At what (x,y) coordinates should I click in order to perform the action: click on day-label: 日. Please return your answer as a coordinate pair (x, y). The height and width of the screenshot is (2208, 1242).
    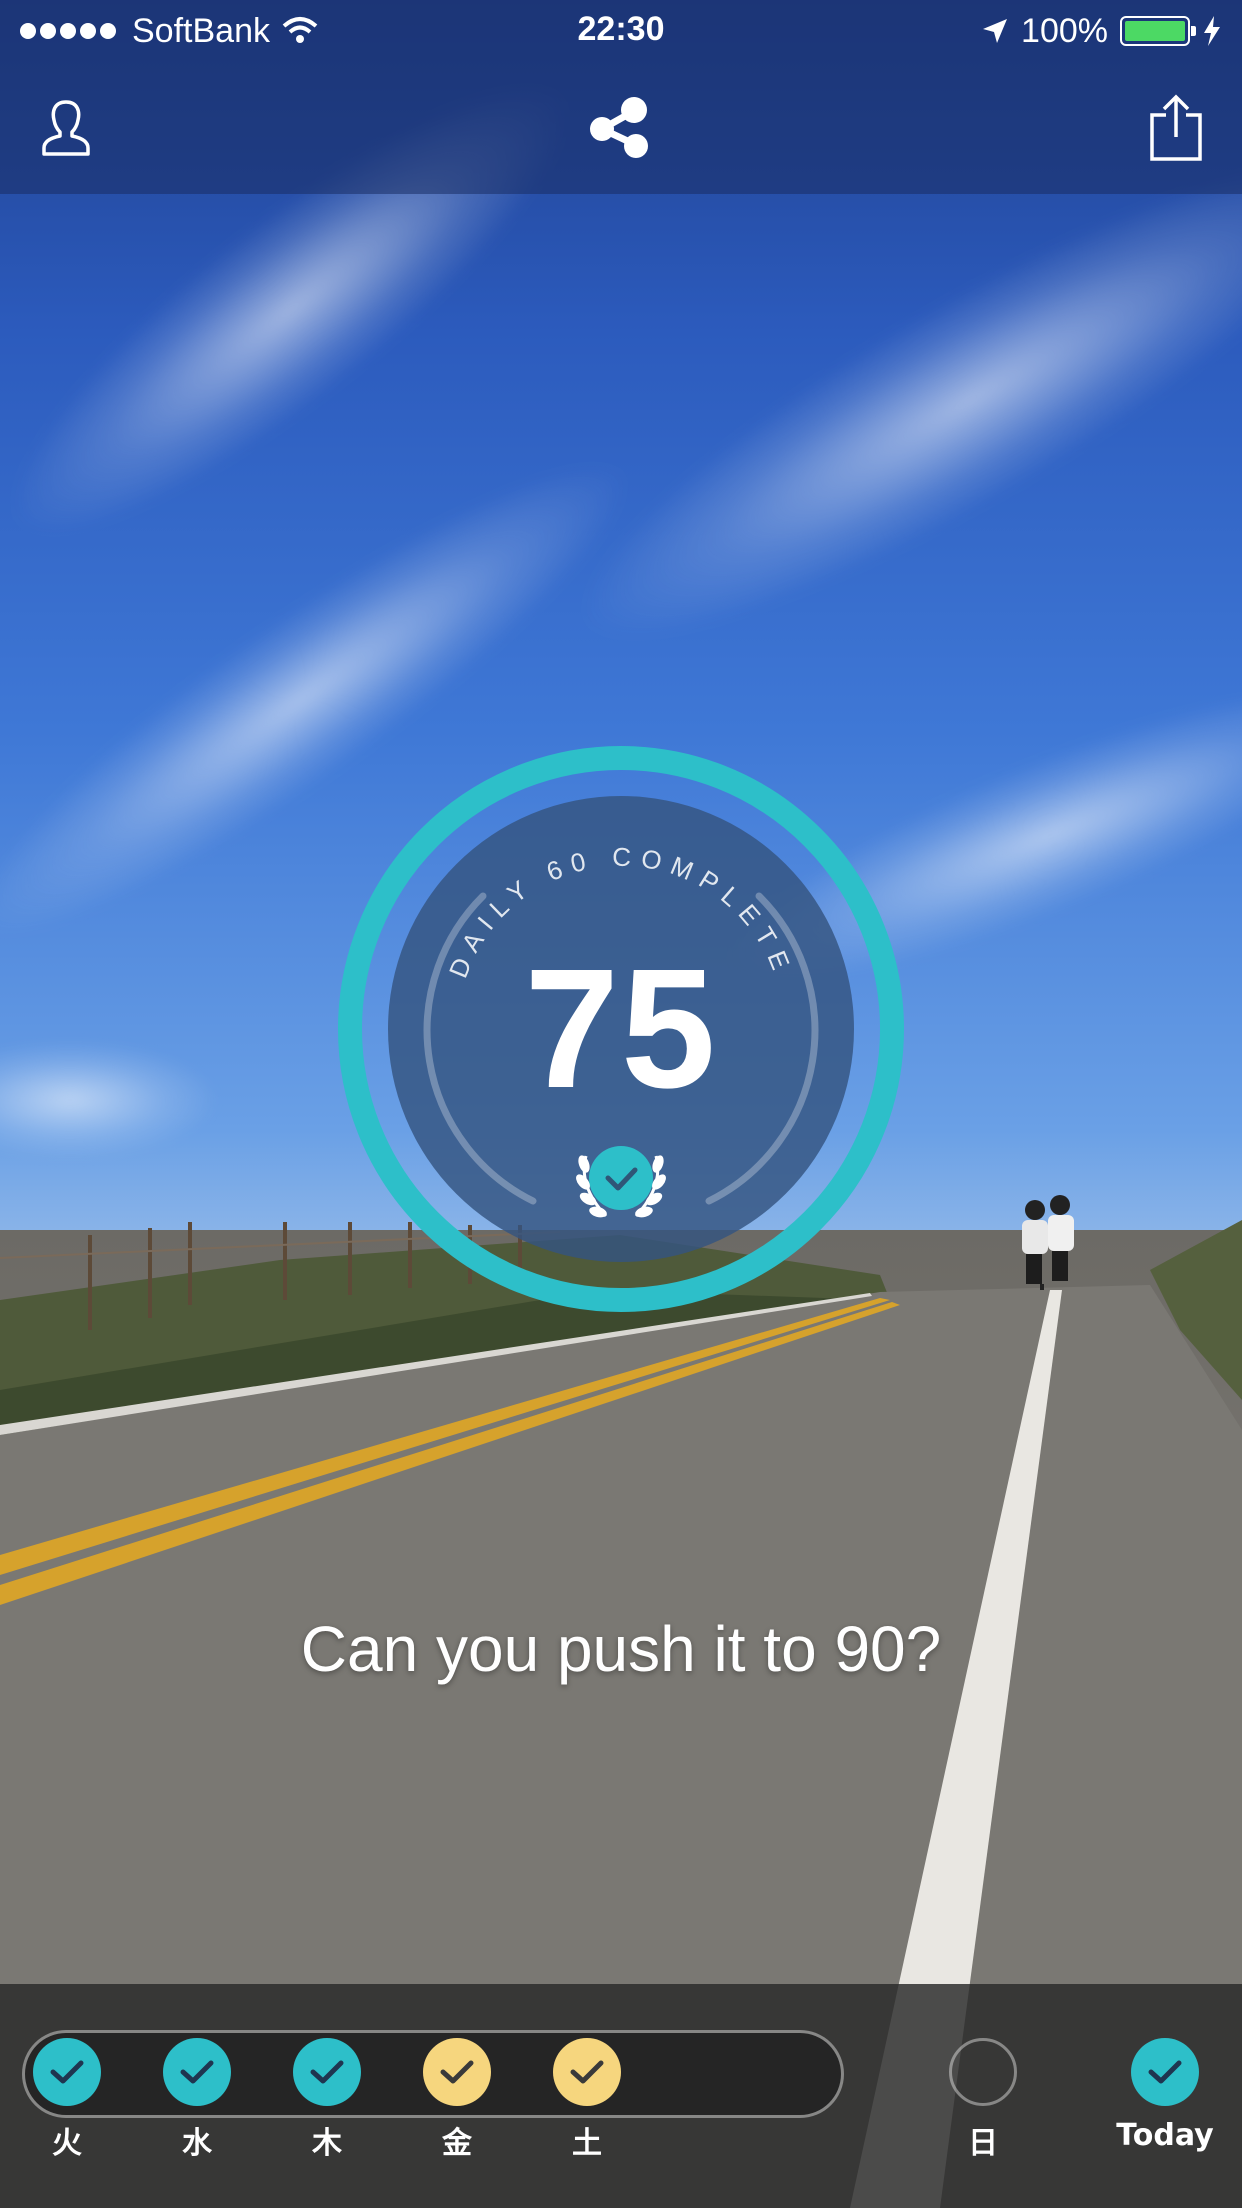
    Looking at the image, I should click on (983, 2143).